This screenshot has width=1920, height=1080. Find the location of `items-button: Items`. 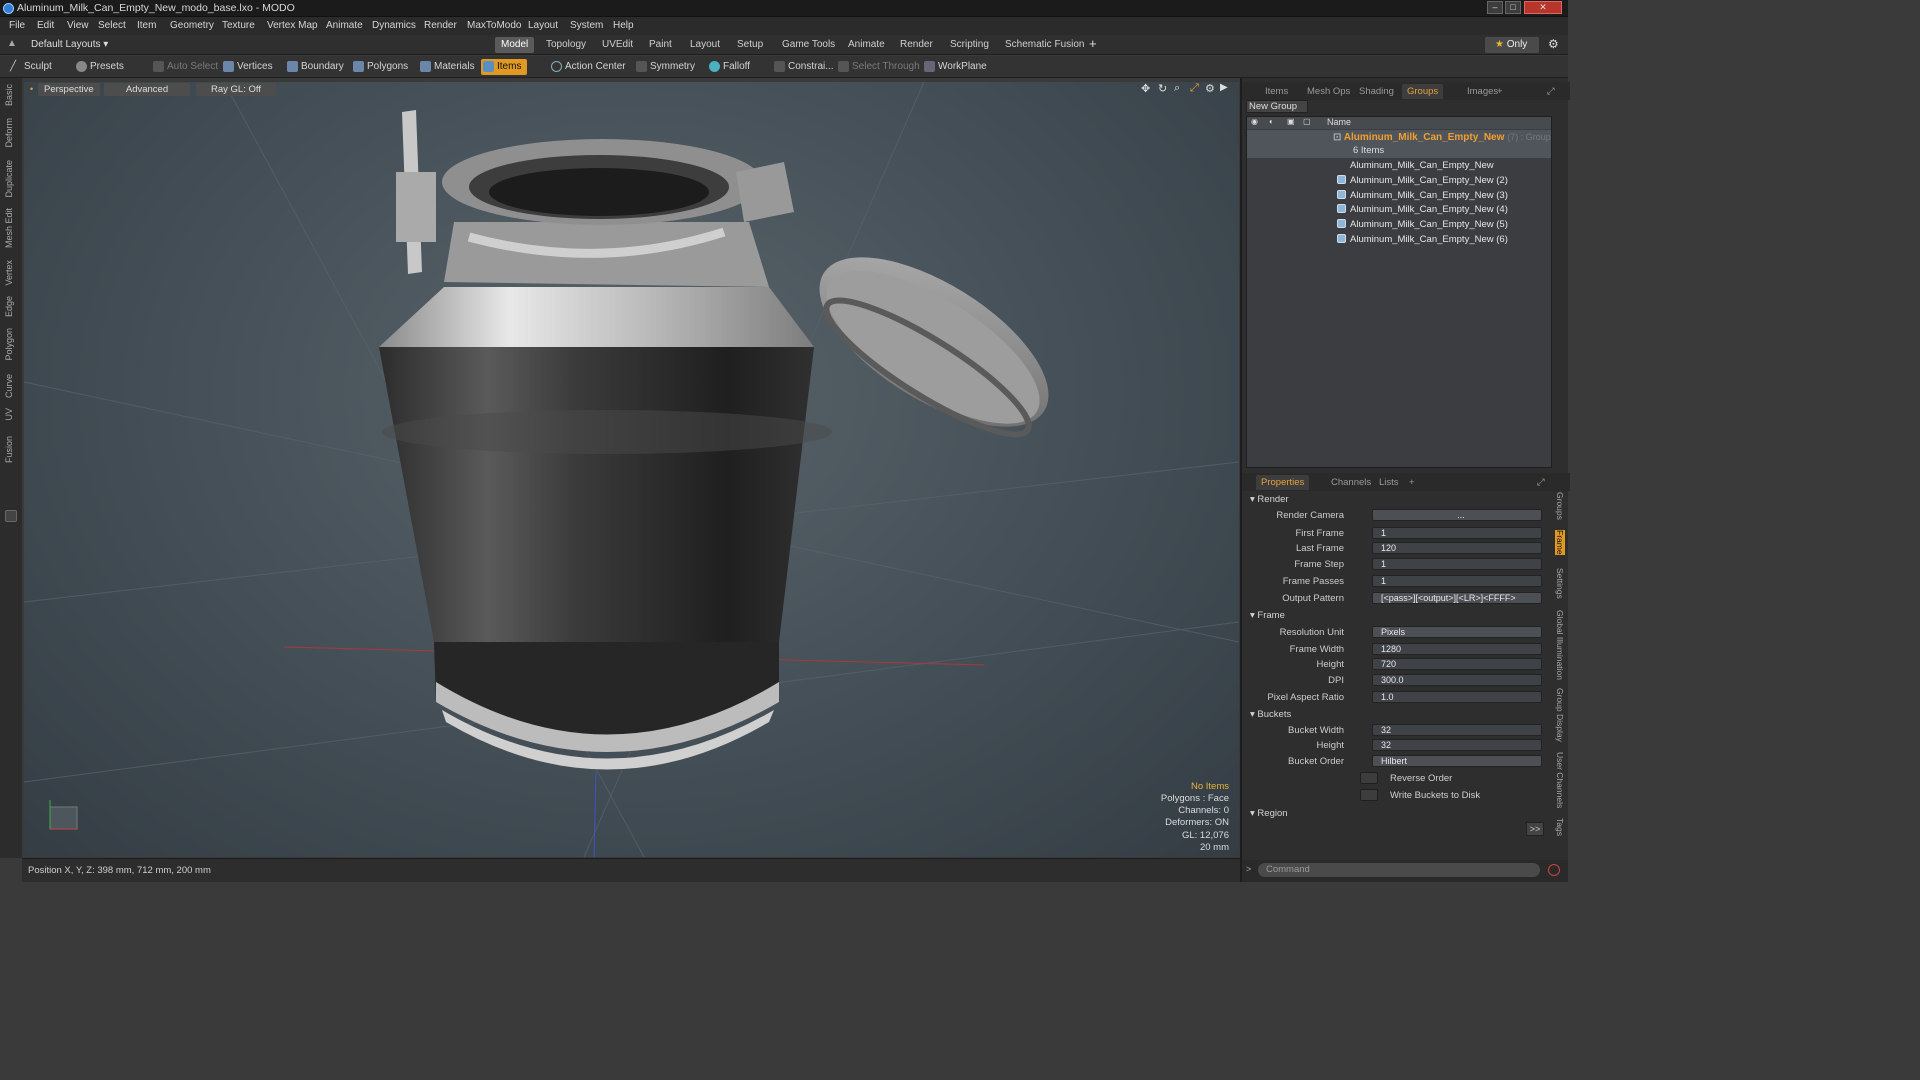

items-button: Items is located at coordinates (504, 67).